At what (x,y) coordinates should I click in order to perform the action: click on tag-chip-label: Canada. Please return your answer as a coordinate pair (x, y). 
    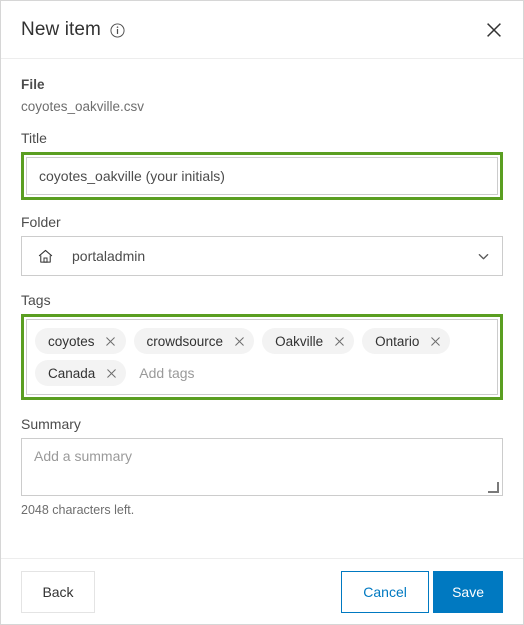
    Looking at the image, I should click on (72, 373).